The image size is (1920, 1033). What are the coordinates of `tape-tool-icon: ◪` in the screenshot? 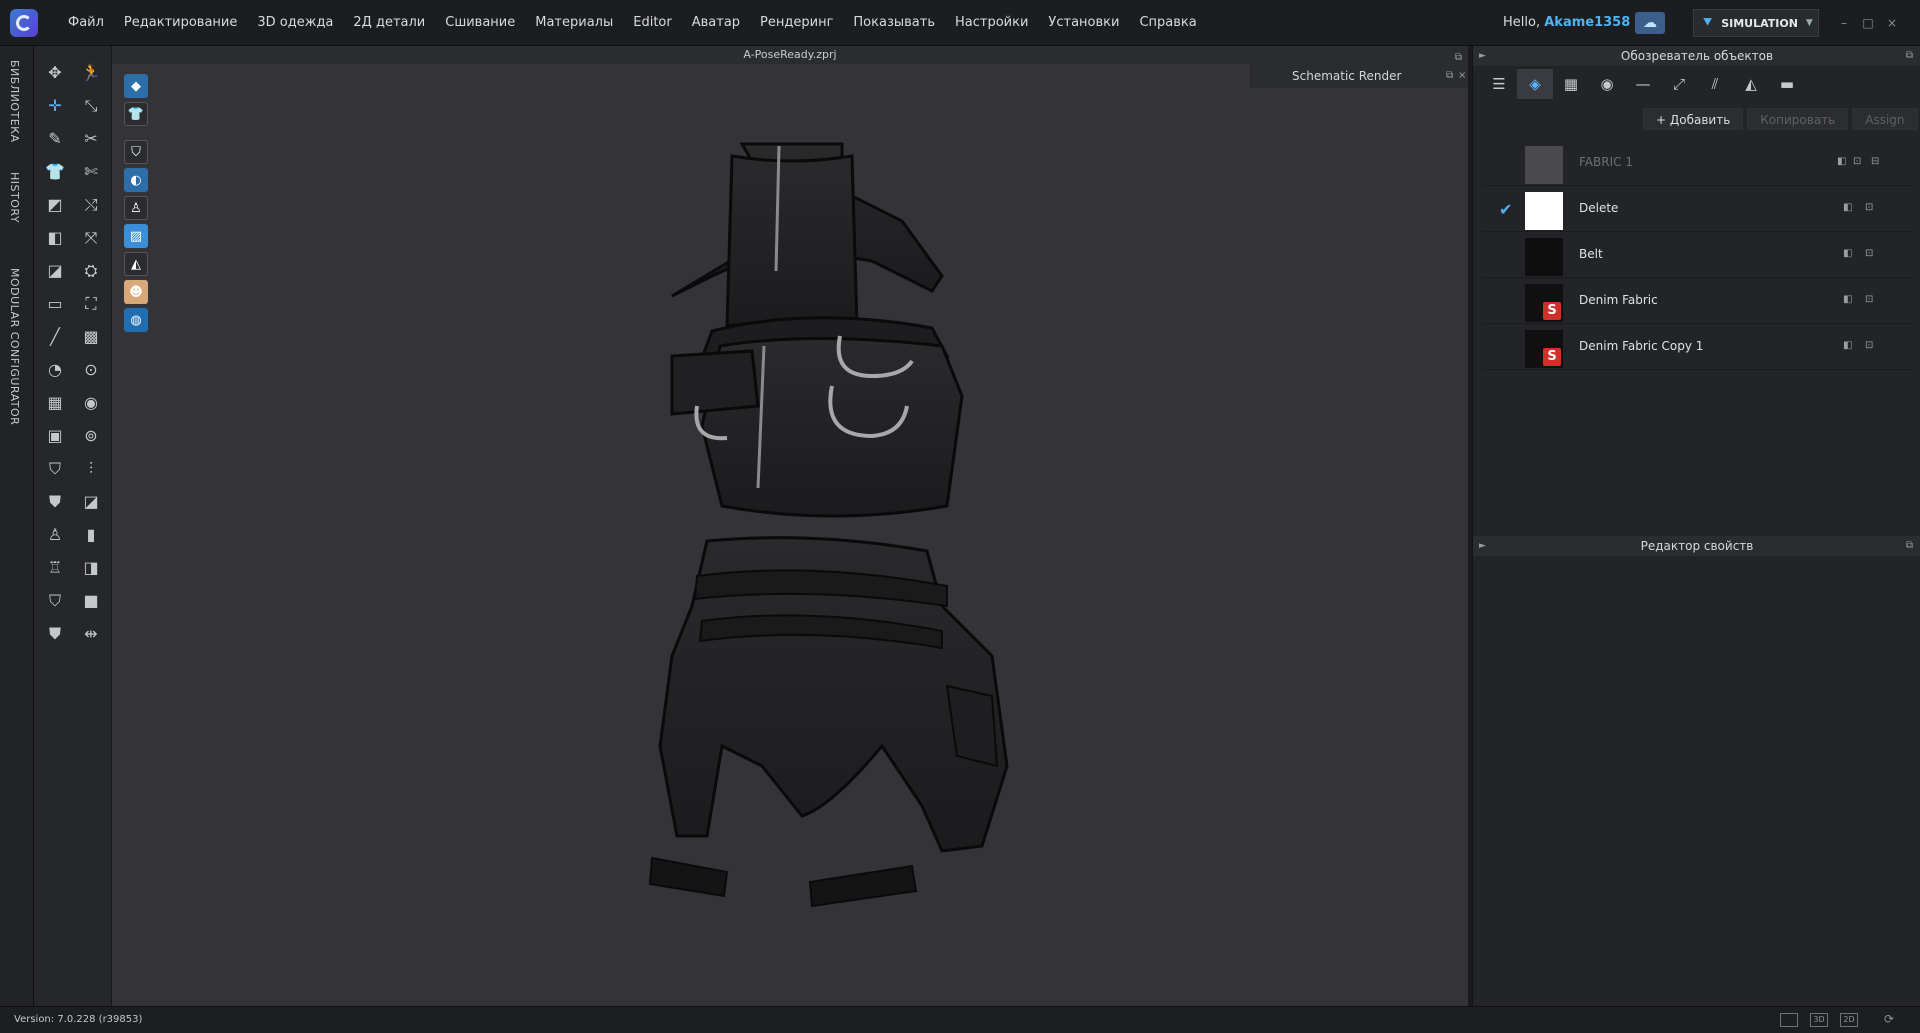 It's located at (91, 501).